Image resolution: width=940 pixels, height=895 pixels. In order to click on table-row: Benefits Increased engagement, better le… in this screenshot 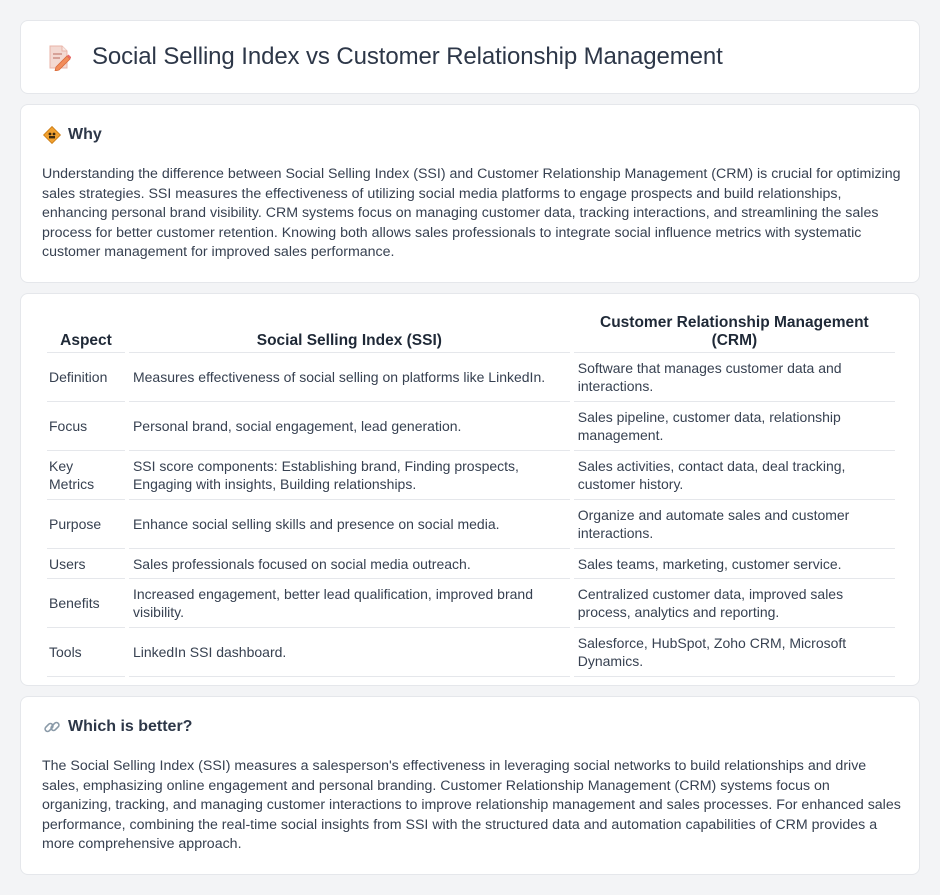, I will do `click(471, 603)`.